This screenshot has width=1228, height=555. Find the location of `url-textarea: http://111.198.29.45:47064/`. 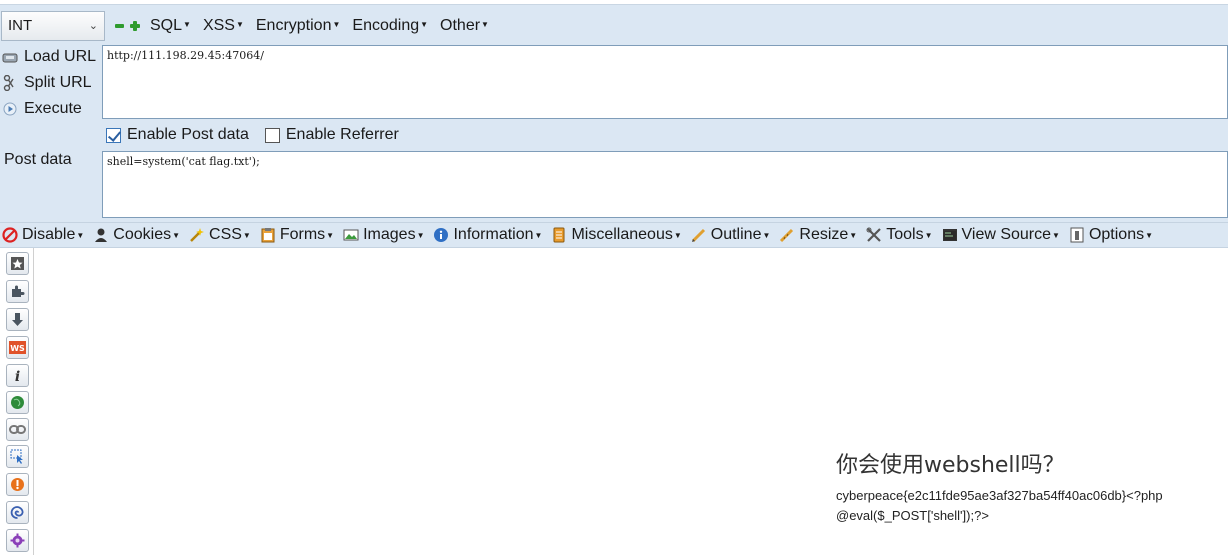

url-textarea: http://111.198.29.45:47064/ is located at coordinates (665, 82).